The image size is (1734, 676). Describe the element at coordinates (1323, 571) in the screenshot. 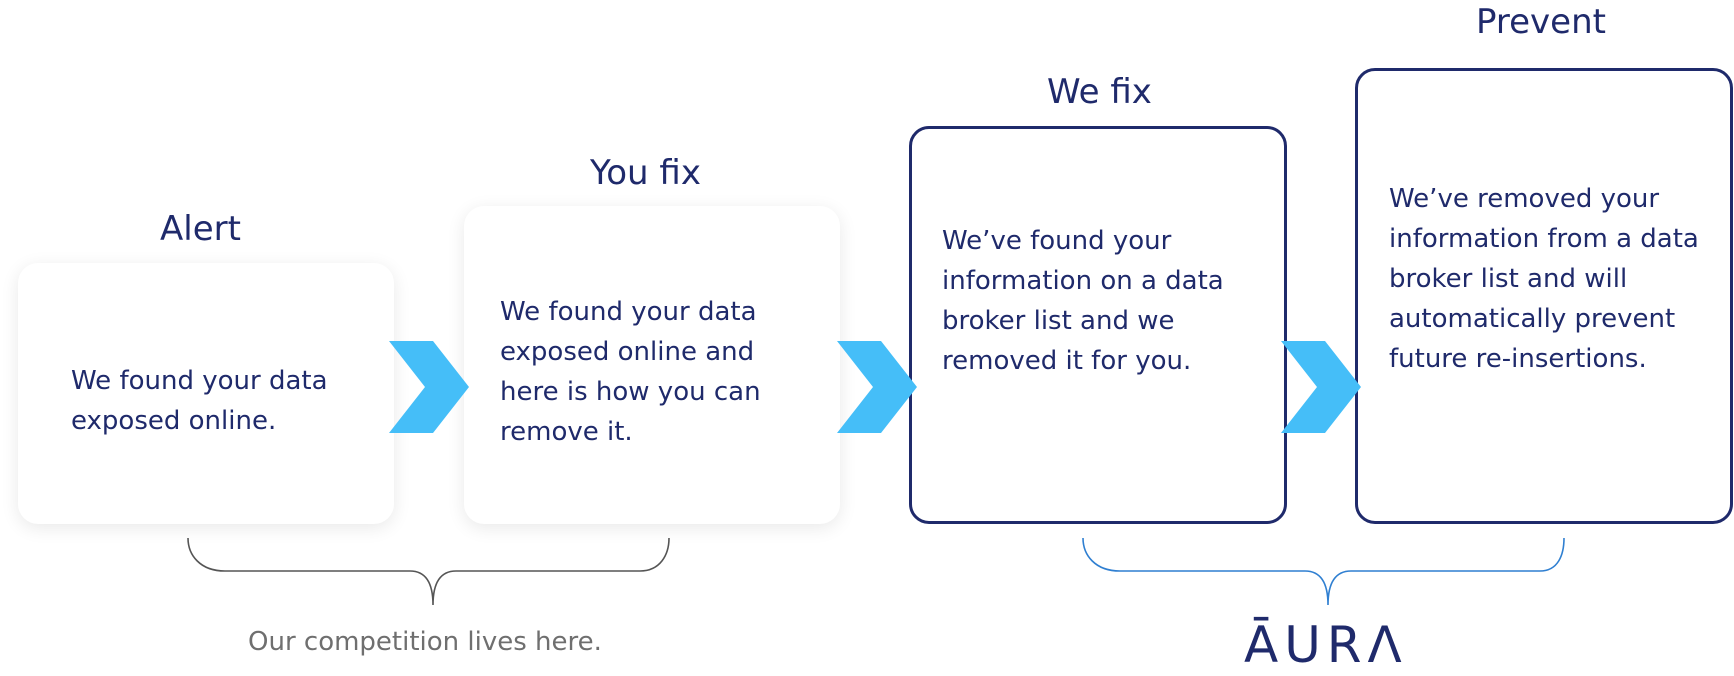

I see `aura-brace` at that location.